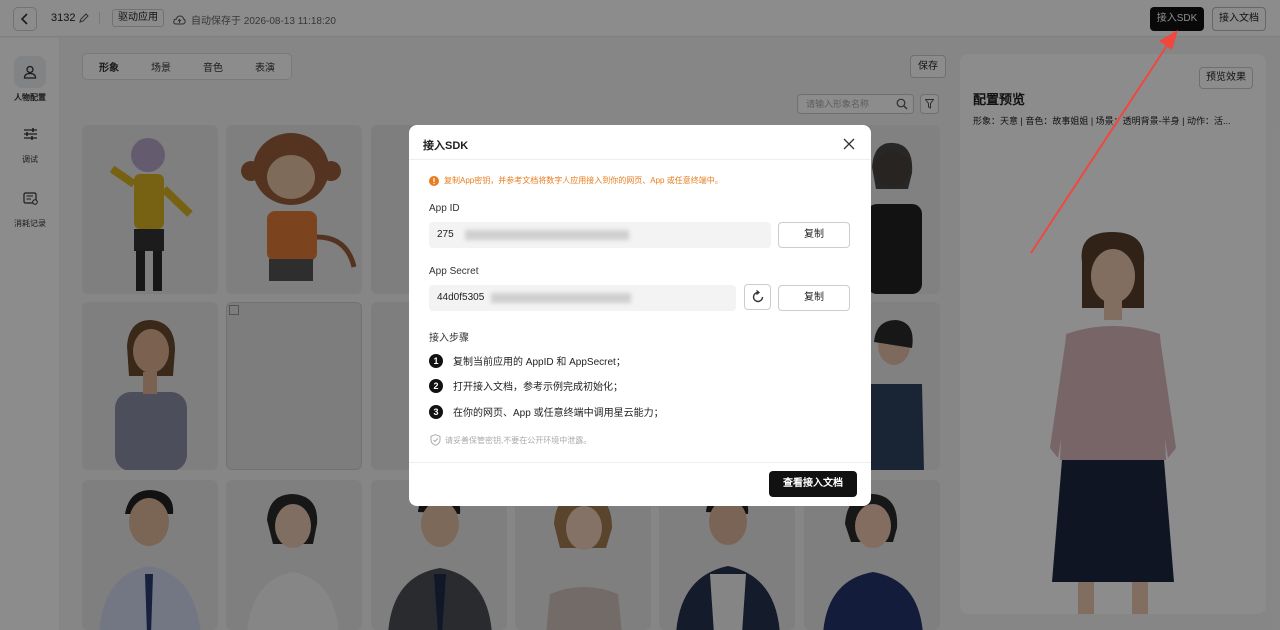 This screenshot has height=630, width=1280. Describe the element at coordinates (454, 271) in the screenshot. I see `app-secret-label: App Secret` at that location.